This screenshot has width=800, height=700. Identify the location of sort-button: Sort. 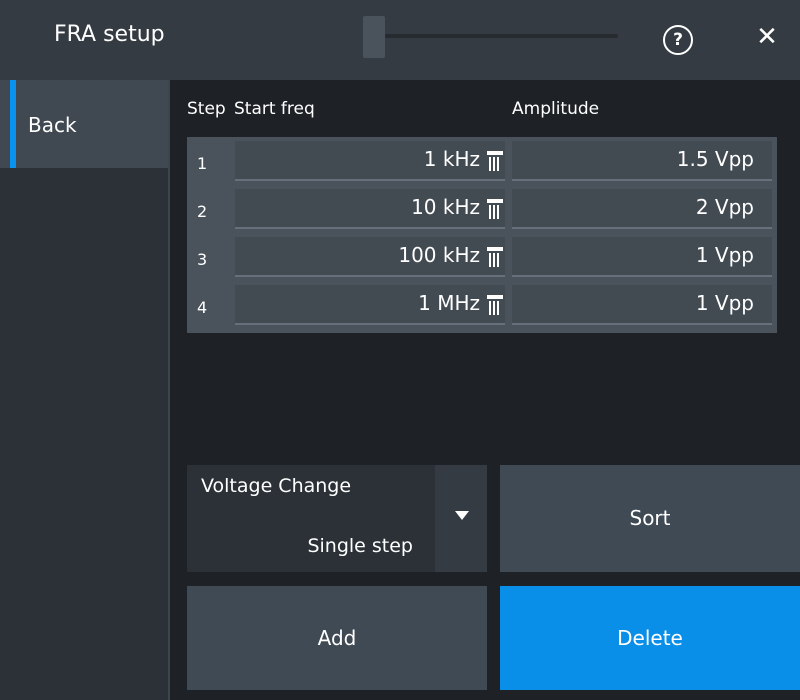
(650, 518).